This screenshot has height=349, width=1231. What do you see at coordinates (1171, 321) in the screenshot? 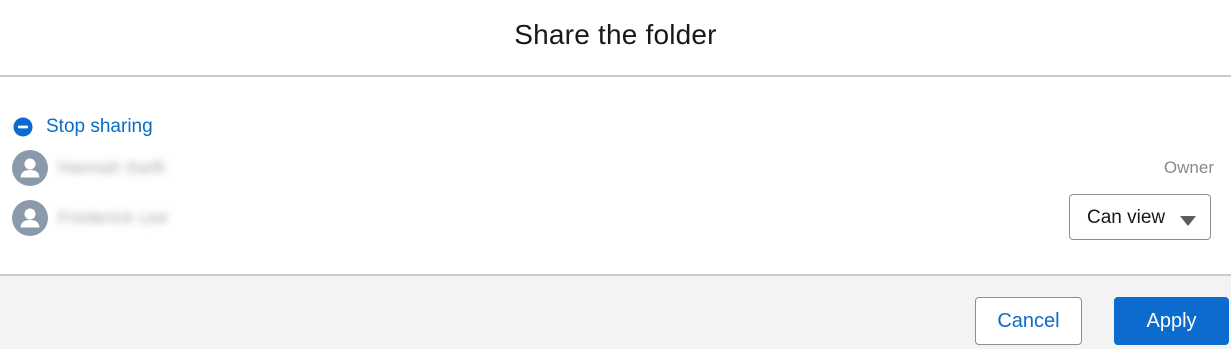
I see `apply-button: Apply` at bounding box center [1171, 321].